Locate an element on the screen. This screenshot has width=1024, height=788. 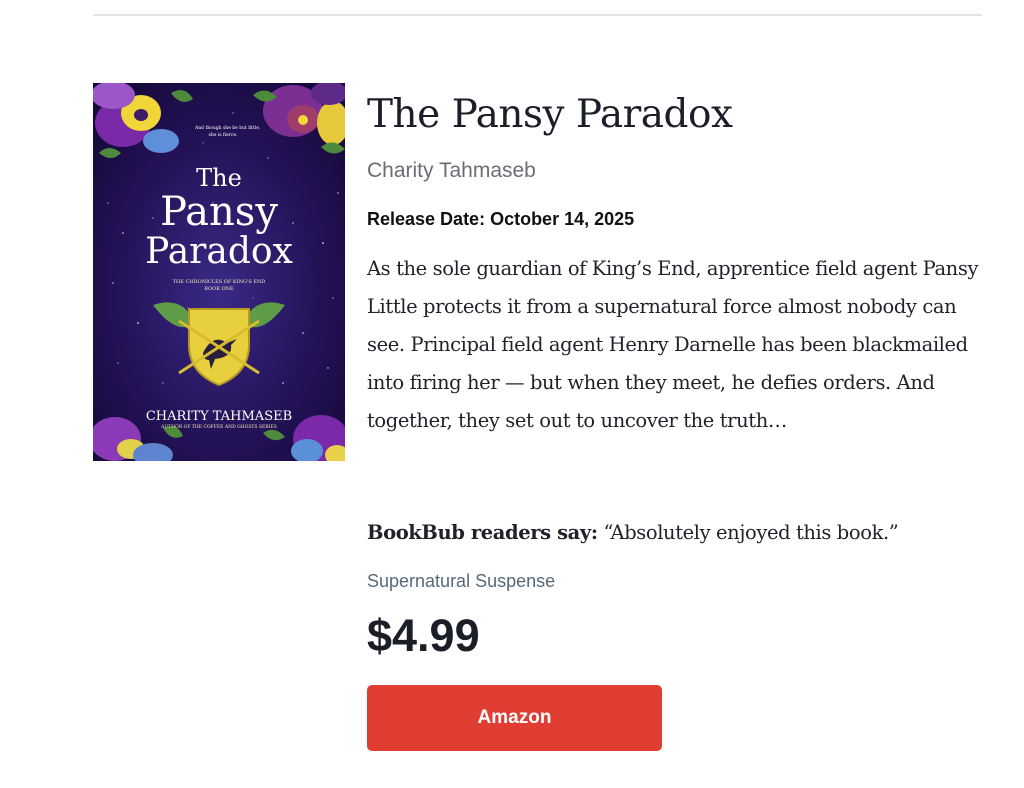
cover-author-note: AUTHOR OF THE COFFEE AND GHOSTS SERIES is located at coordinates (218, 427).